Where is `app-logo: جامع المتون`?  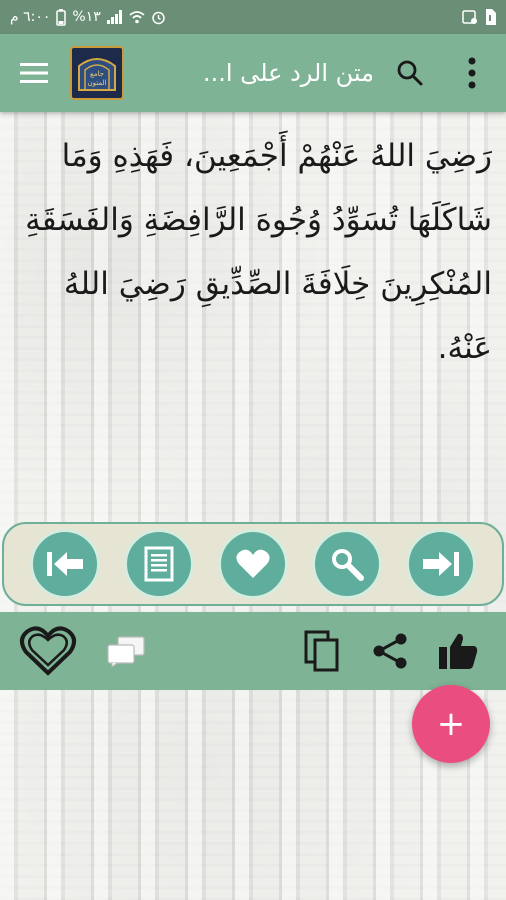 app-logo: جامع المتون is located at coordinates (97, 73).